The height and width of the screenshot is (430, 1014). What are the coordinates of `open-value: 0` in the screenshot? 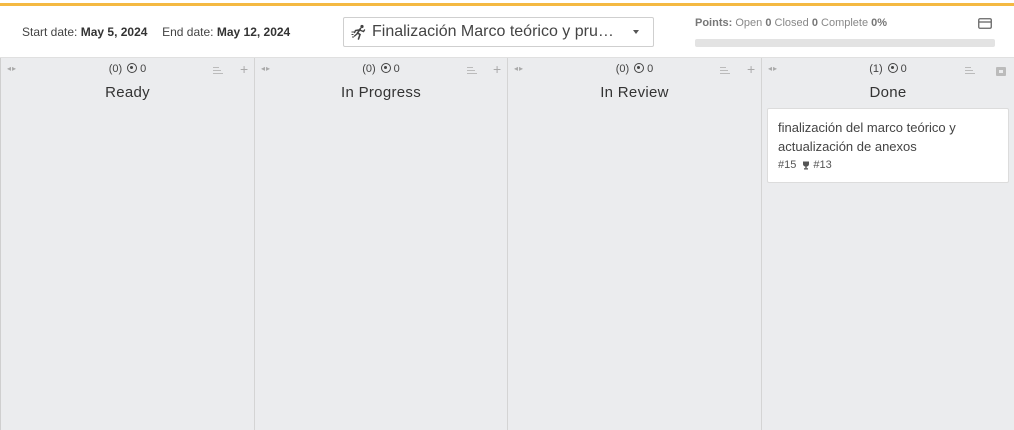 It's located at (768, 23).